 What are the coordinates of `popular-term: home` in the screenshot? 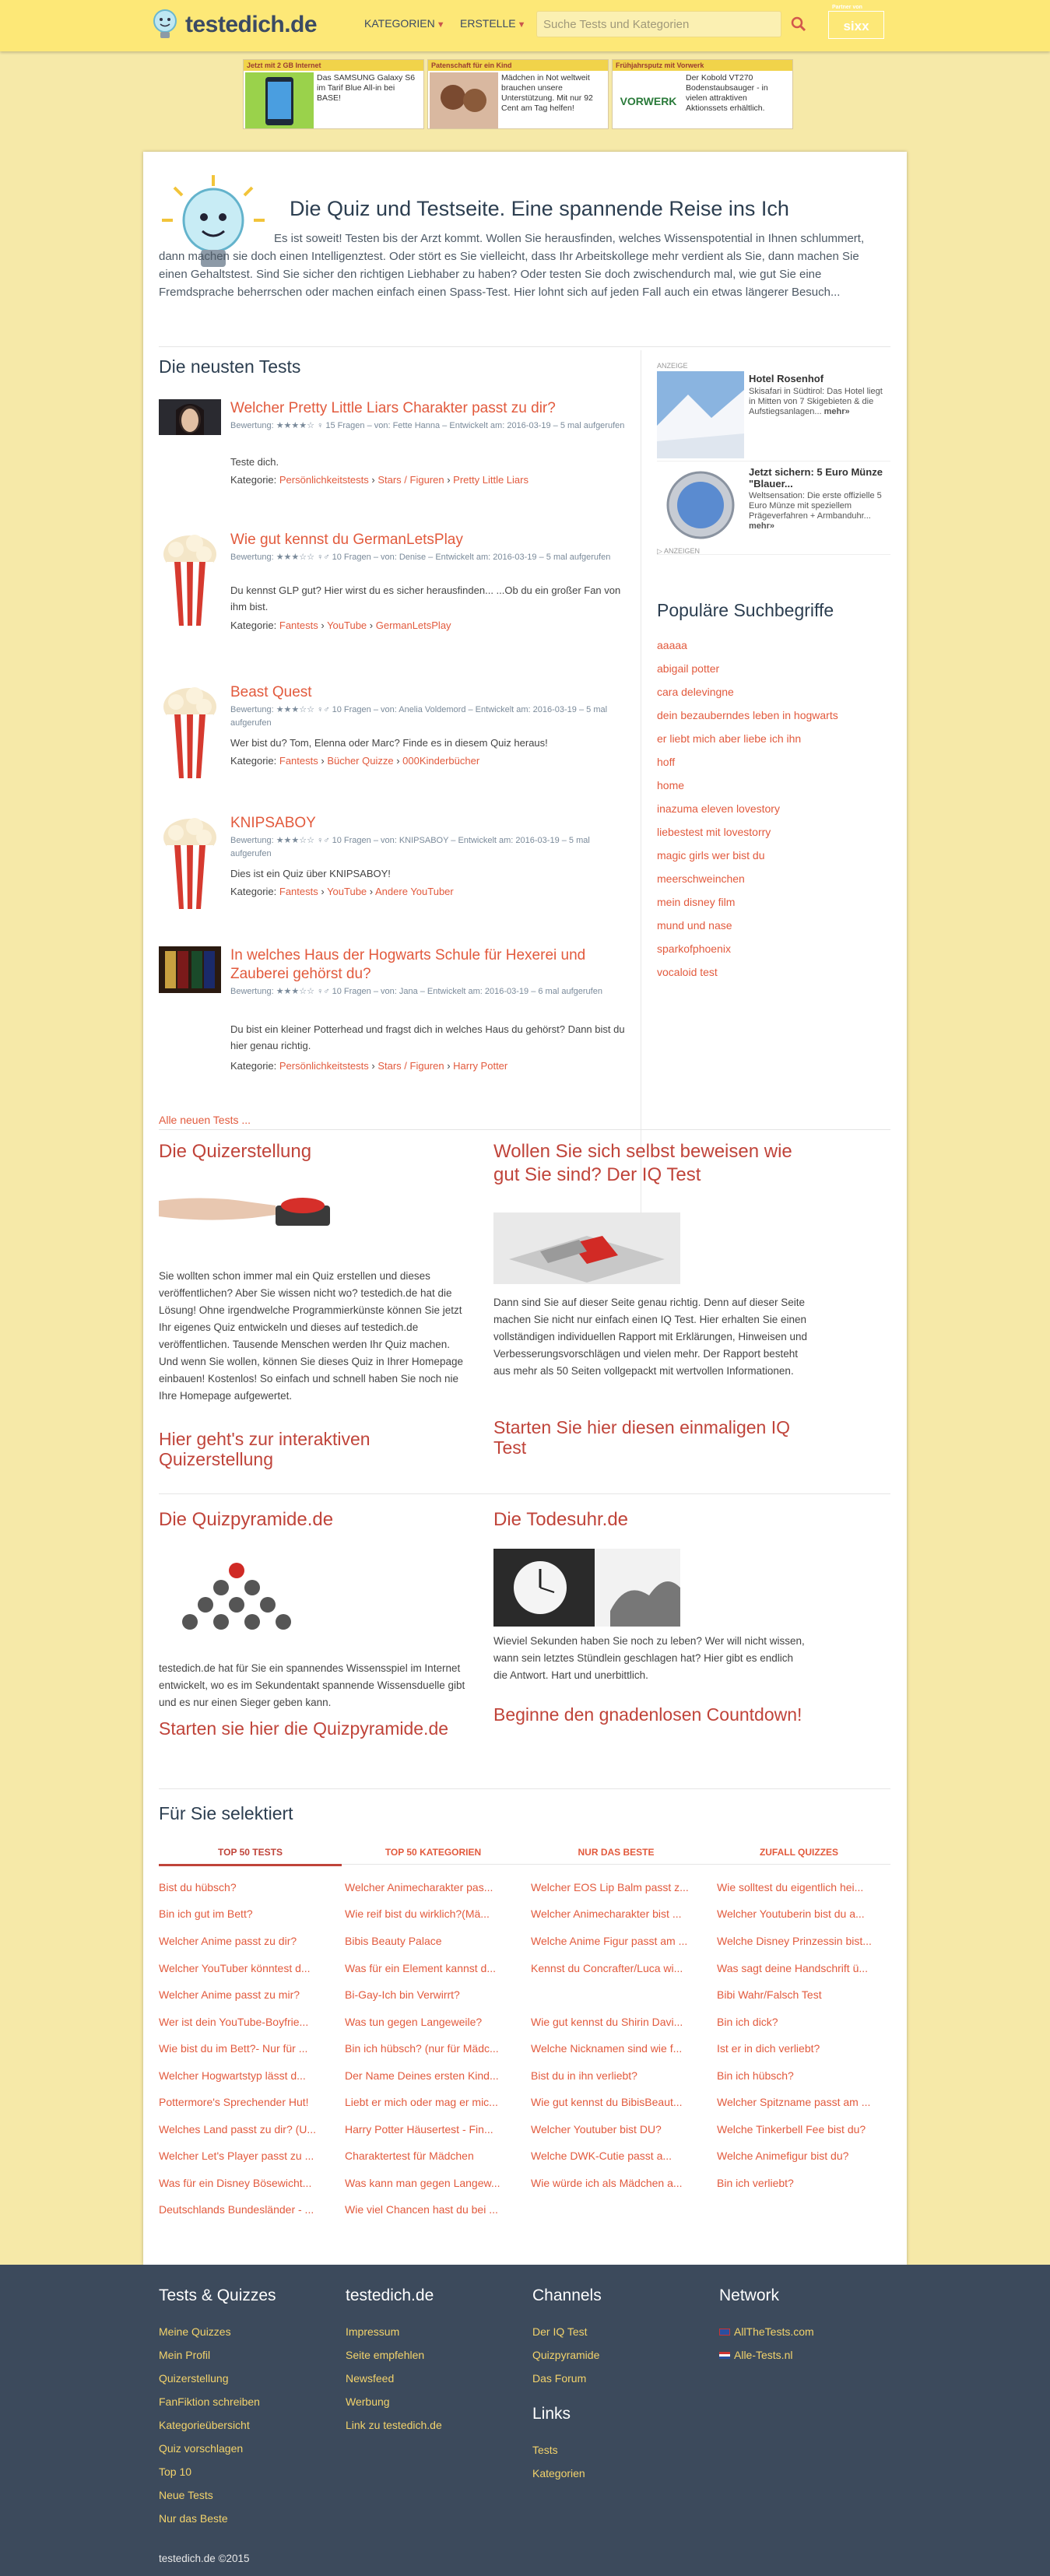 It's located at (670, 785).